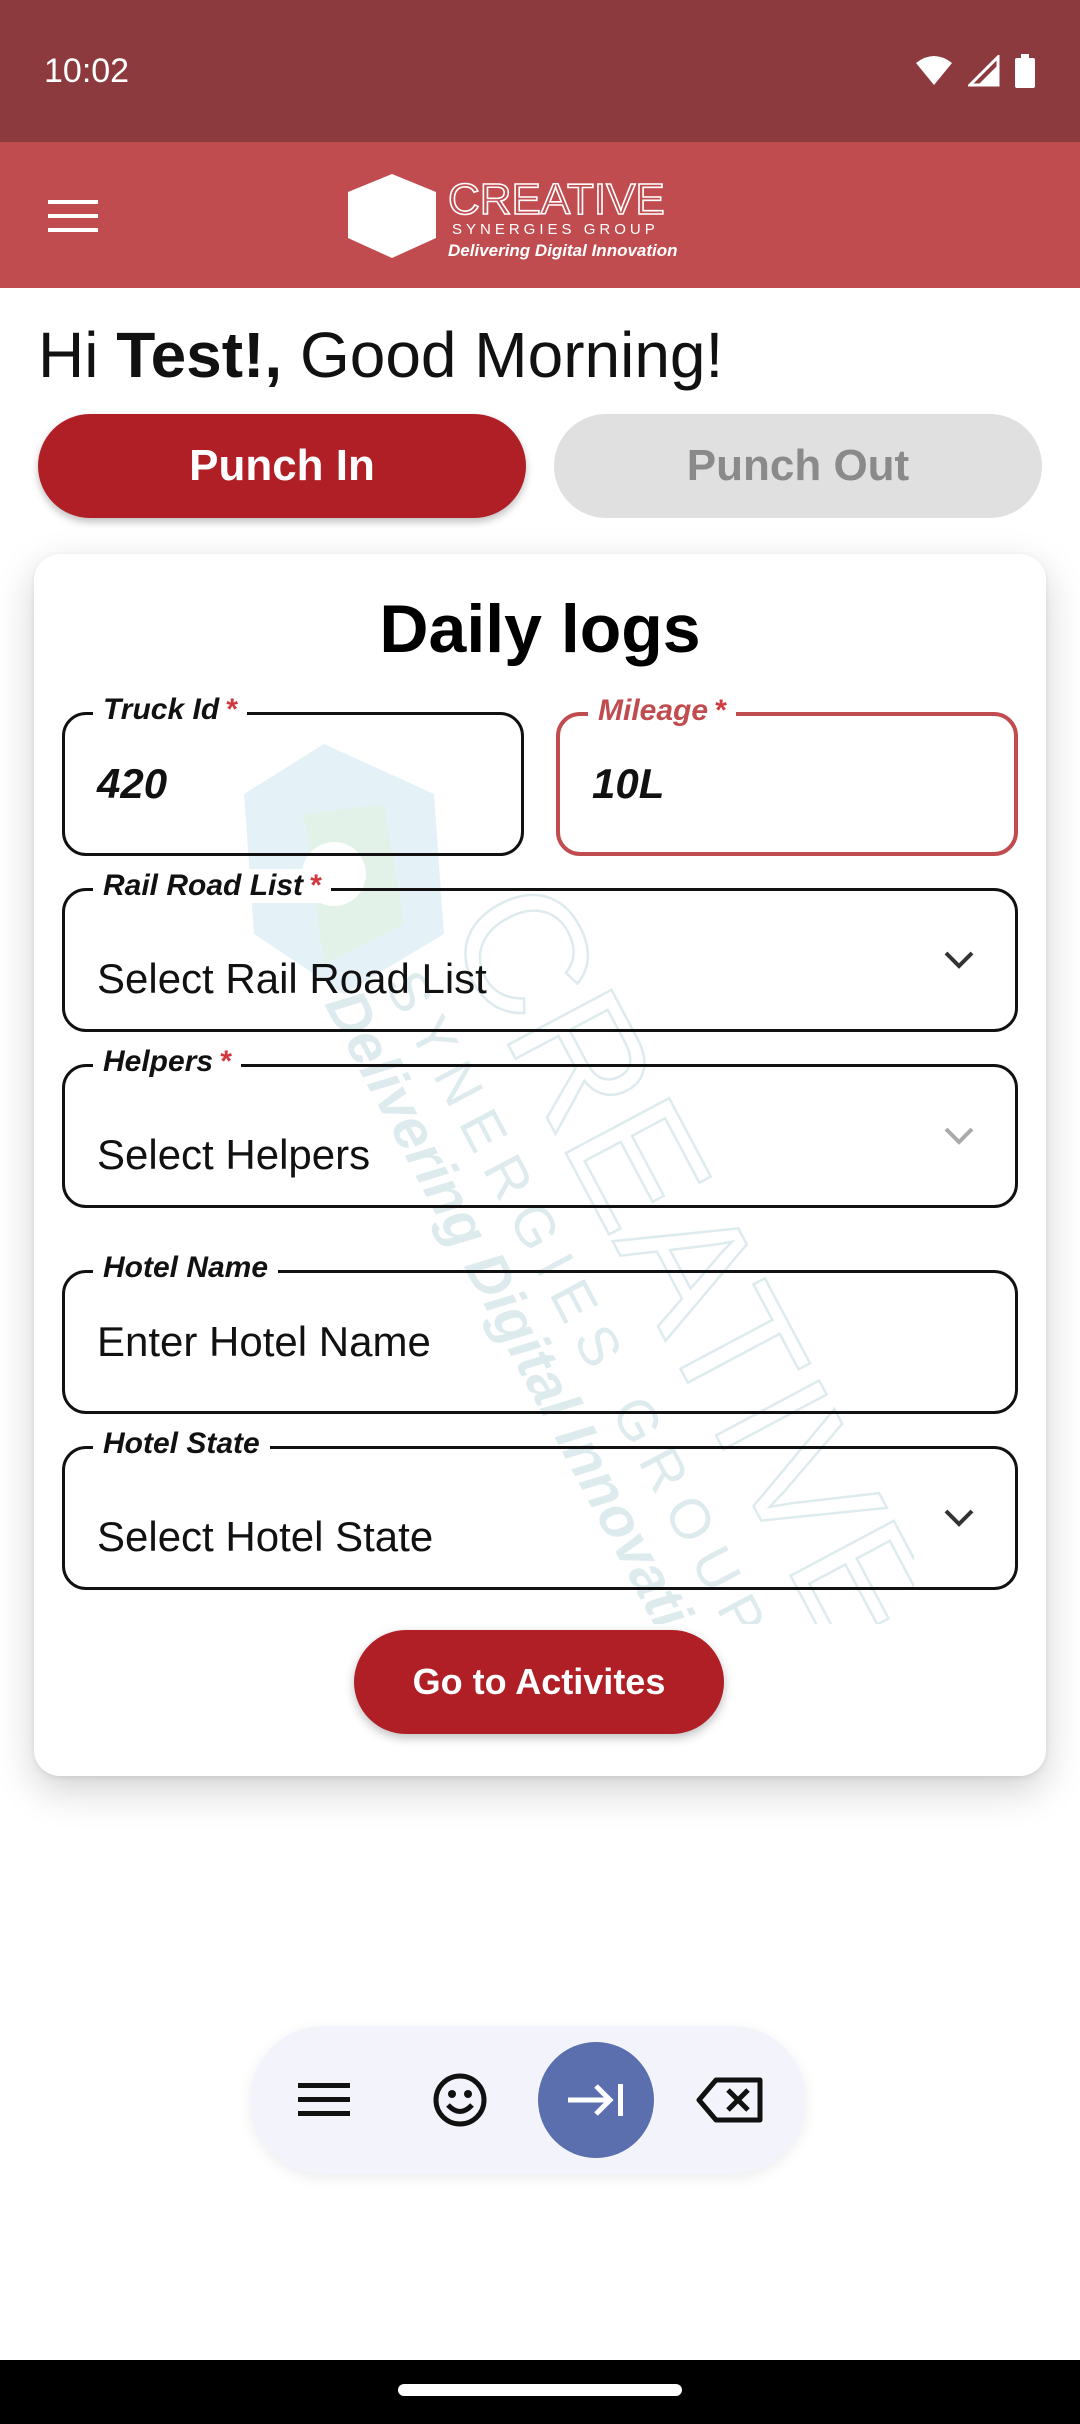 This screenshot has width=1080, height=2424. What do you see at coordinates (540, 71) in the screenshot?
I see `status-bar: 10:02` at bounding box center [540, 71].